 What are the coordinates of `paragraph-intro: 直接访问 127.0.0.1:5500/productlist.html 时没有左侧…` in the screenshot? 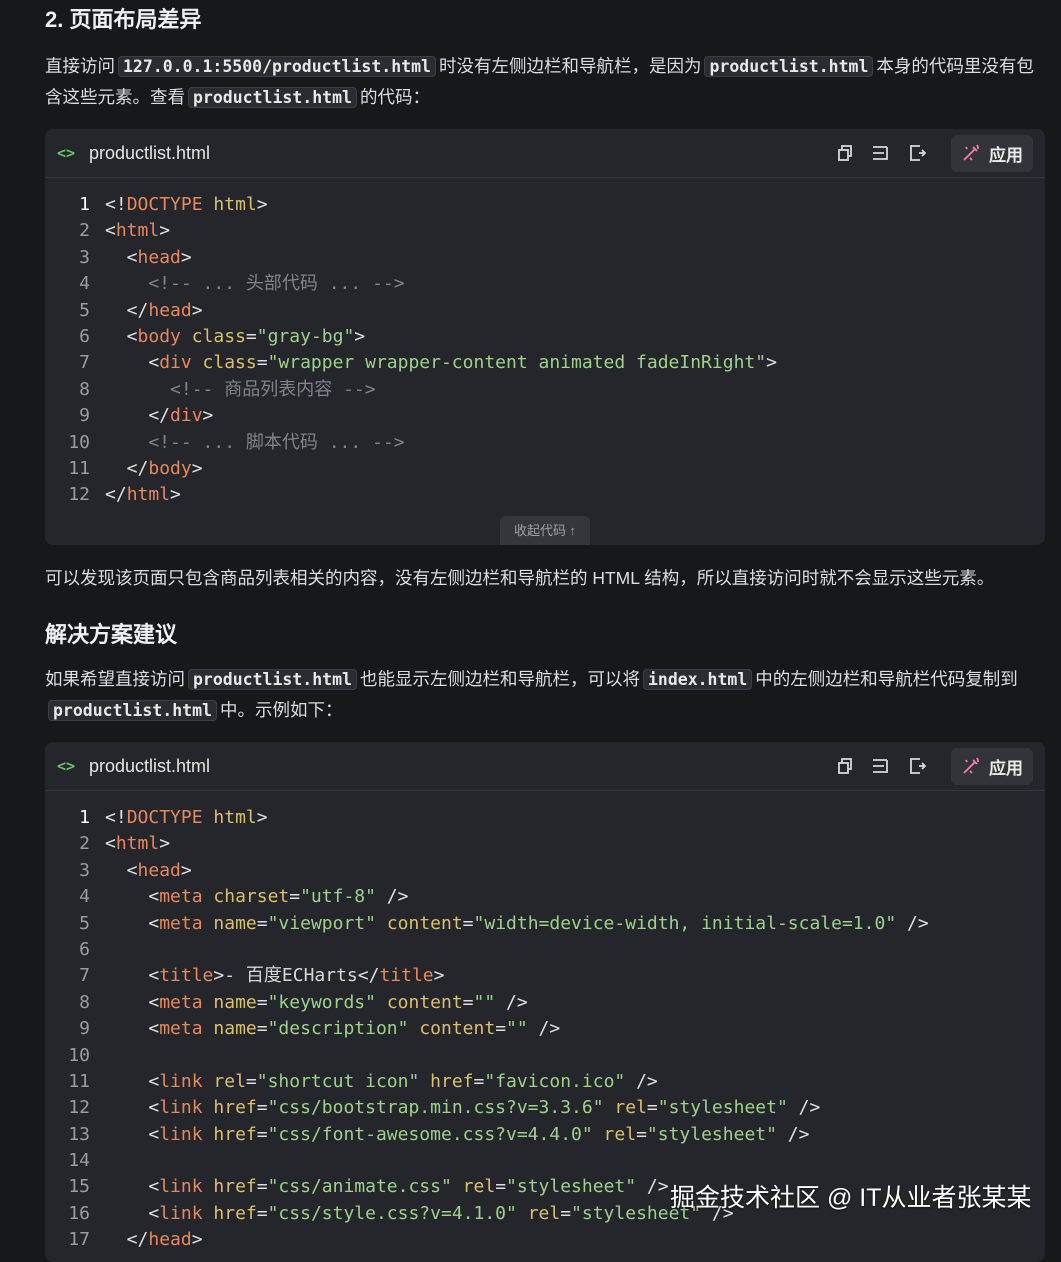 It's located at (545, 82).